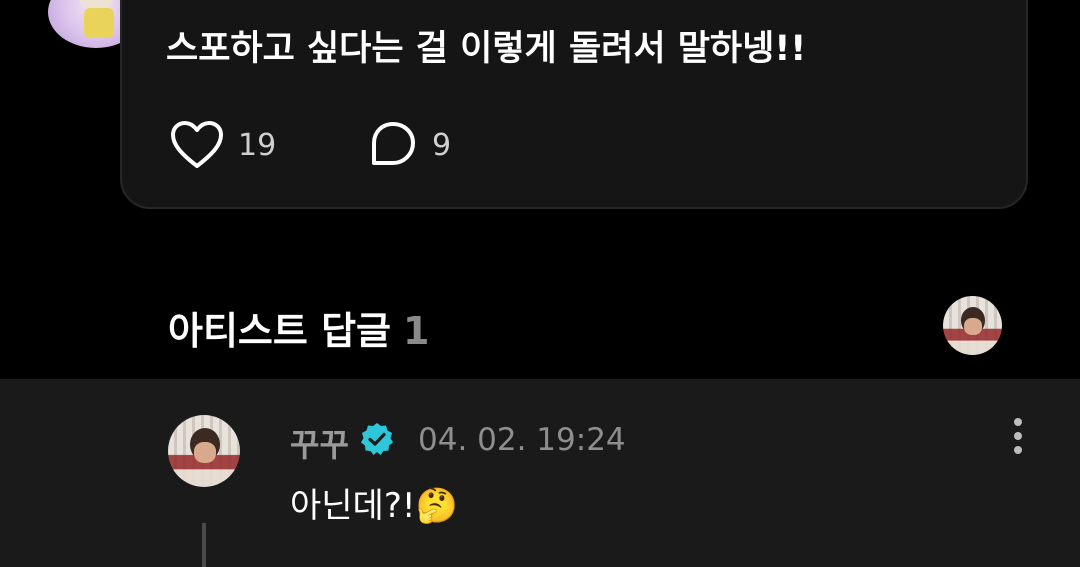 The width and height of the screenshot is (1080, 567). I want to click on reply-text: 아닌데?!🤔, so click(374, 506).